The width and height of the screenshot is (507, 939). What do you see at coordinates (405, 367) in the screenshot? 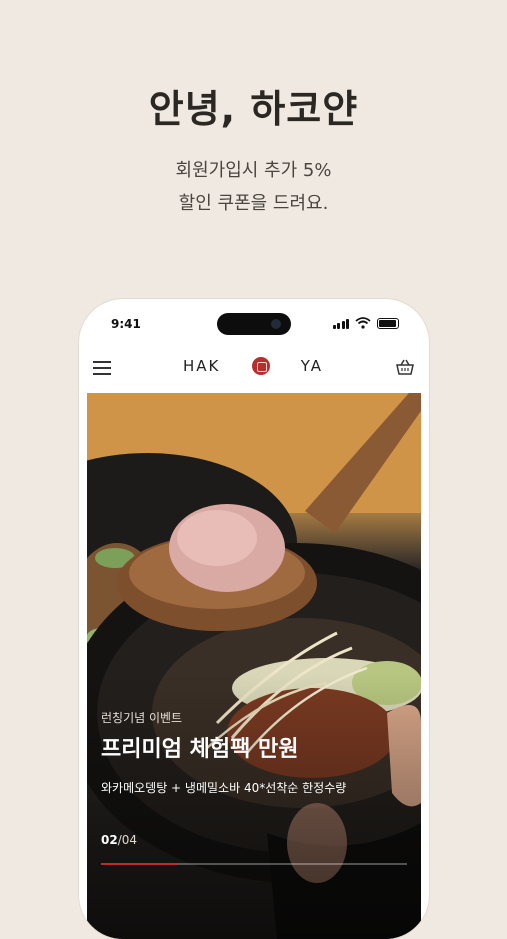
I see `shopping-basket-icon` at bounding box center [405, 367].